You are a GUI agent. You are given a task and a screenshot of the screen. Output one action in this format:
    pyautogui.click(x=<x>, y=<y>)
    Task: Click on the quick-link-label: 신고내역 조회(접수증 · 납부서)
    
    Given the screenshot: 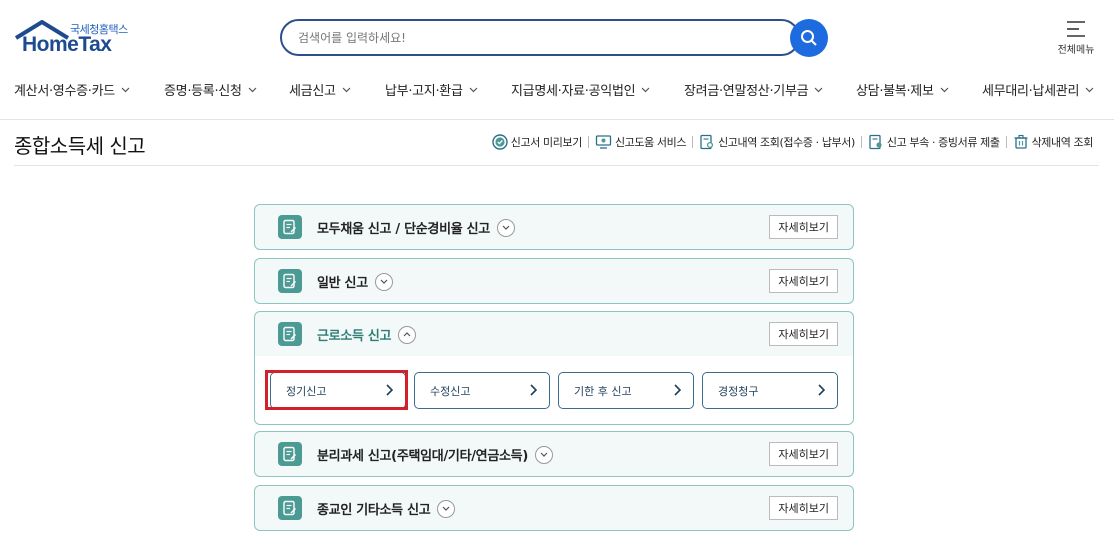 What is the action you would take?
    pyautogui.click(x=786, y=142)
    